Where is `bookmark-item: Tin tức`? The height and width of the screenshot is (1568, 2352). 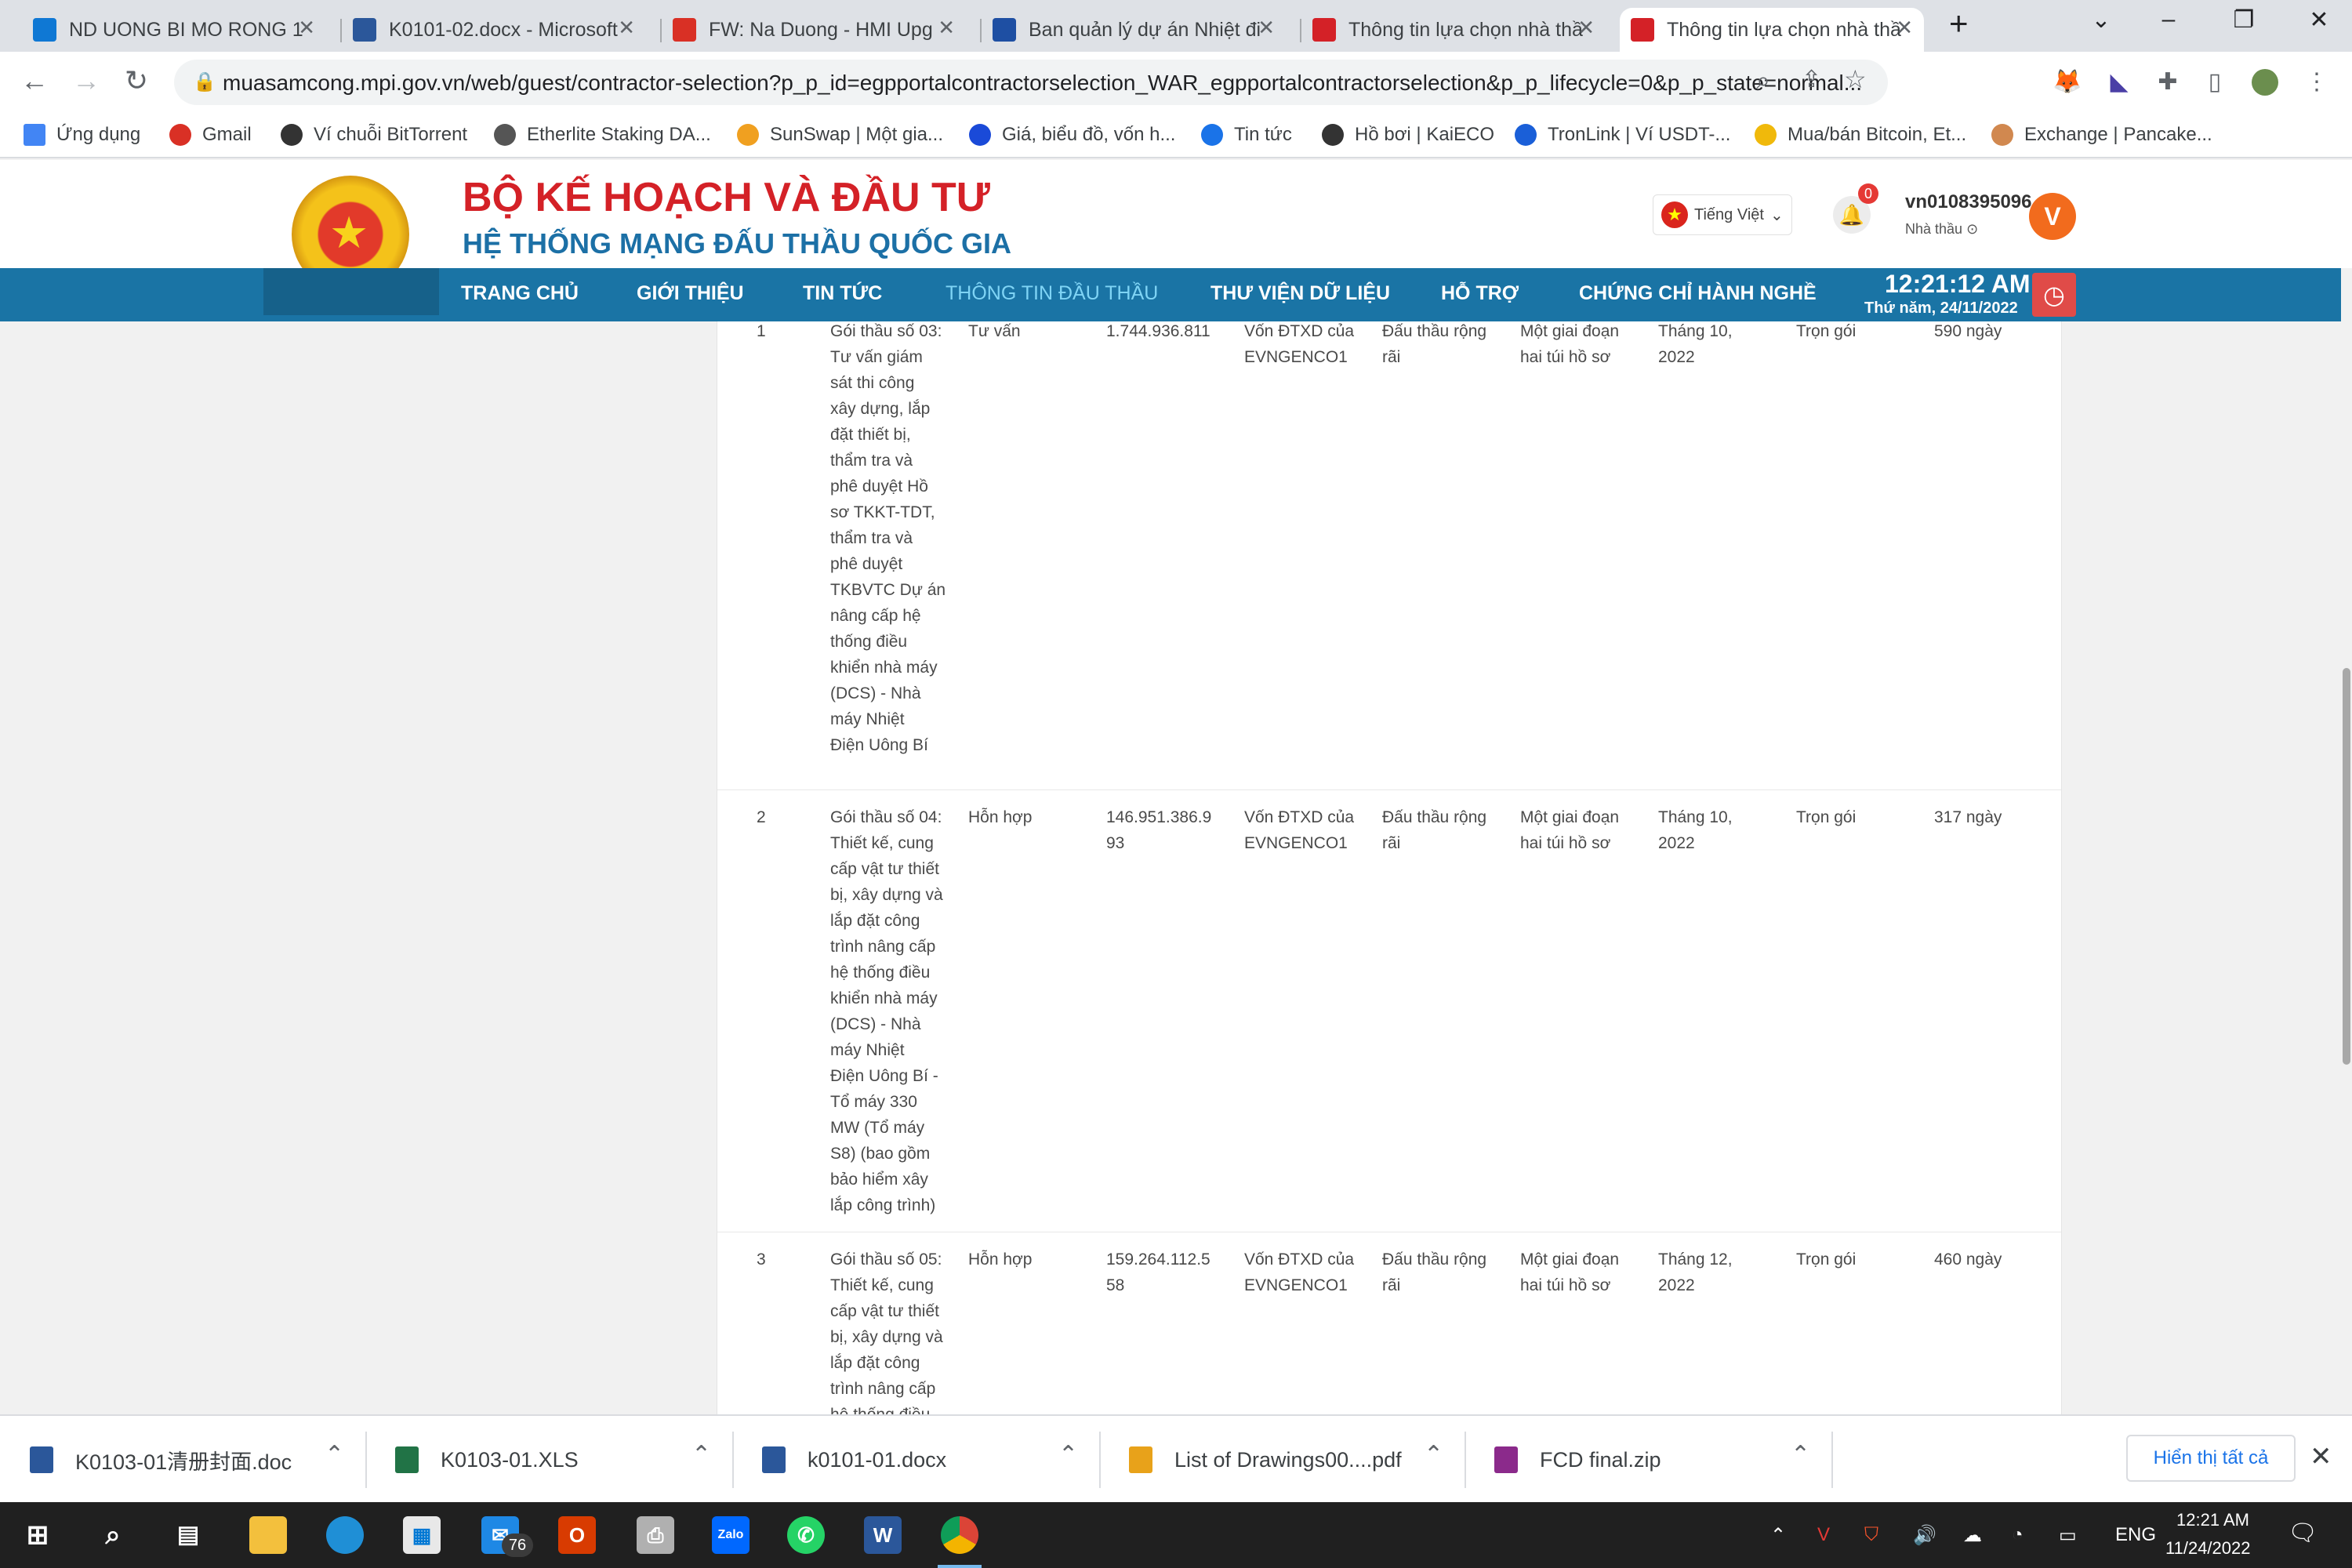
bookmark-item: Tin tức is located at coordinates (1246, 135).